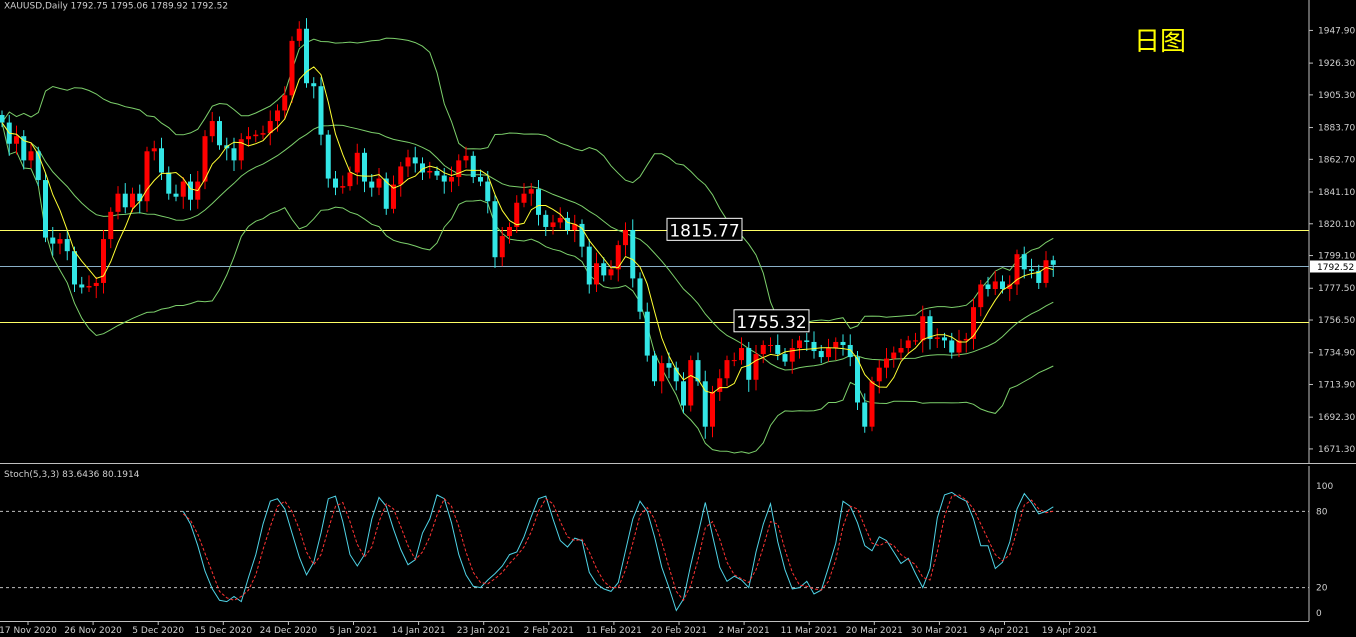 Image resolution: width=1356 pixels, height=637 pixels. I want to click on level-label-0: 1815.77, so click(704, 229).